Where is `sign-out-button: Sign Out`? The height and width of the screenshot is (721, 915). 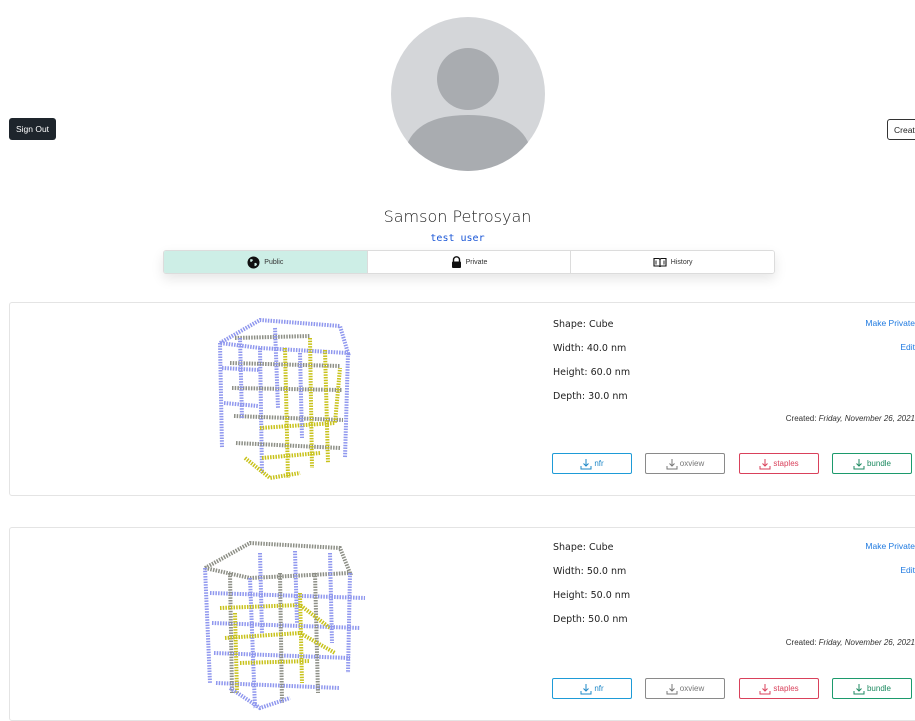 sign-out-button: Sign Out is located at coordinates (32, 129).